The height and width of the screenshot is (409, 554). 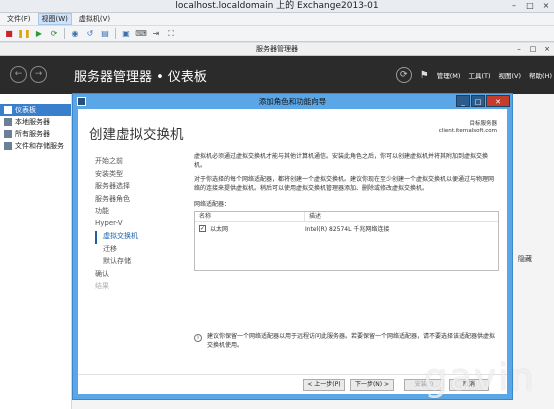 I want to click on breadcrumb: 服务器管理器 • 仪表板, so click(x=140, y=77).